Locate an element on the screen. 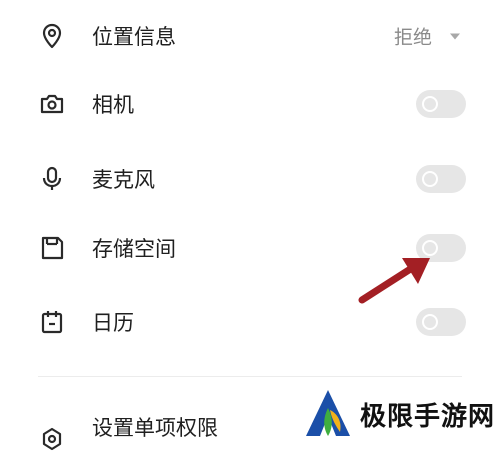  permission-row-camera: 相机 is located at coordinates (250, 104).